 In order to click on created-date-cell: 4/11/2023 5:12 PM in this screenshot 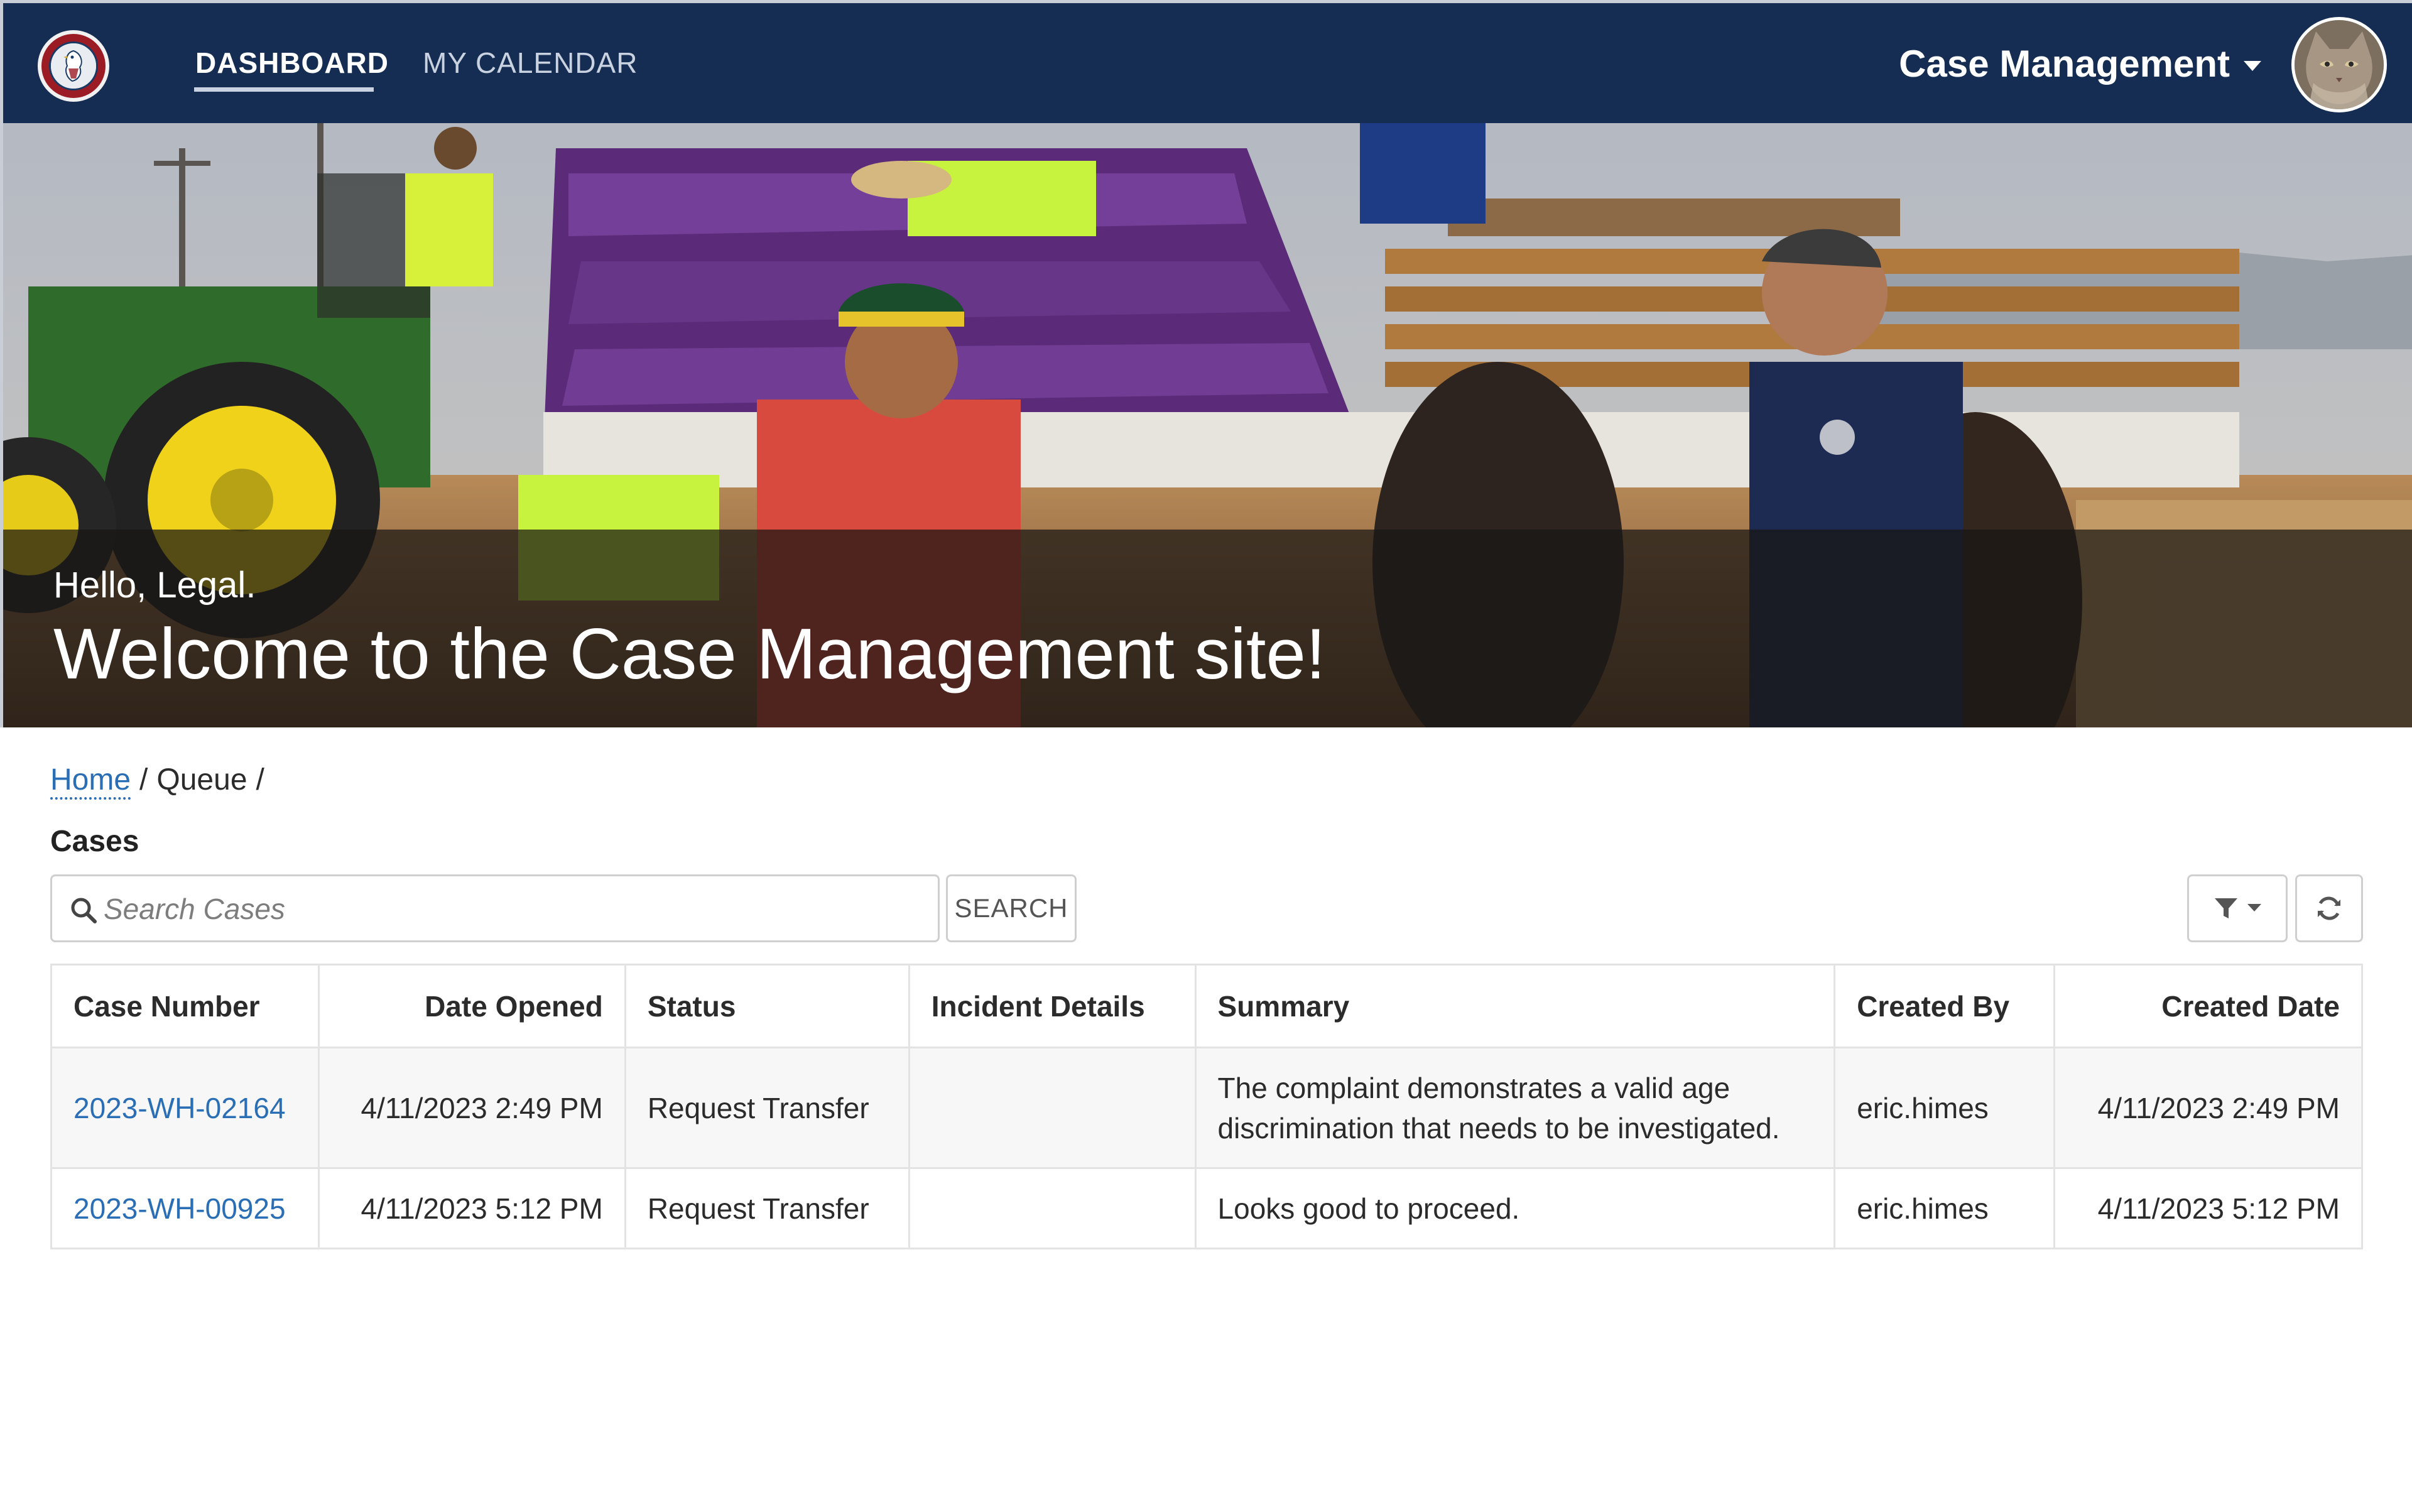, I will do `click(2208, 1208)`.